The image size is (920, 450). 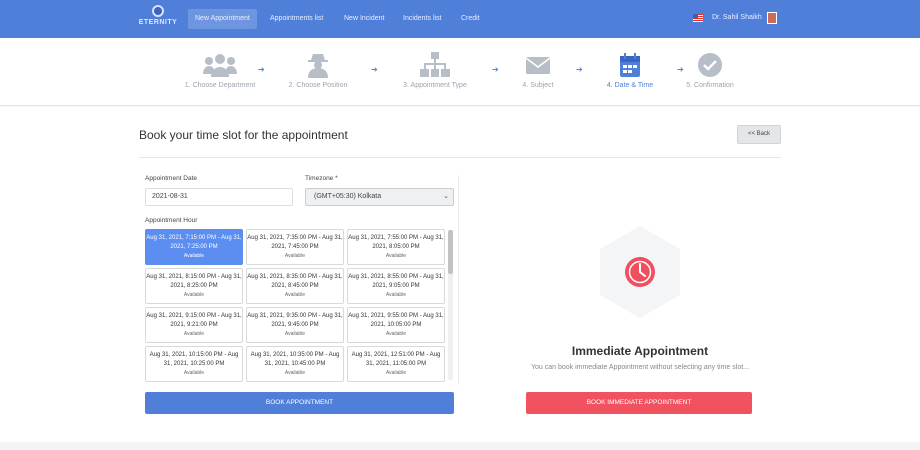 What do you see at coordinates (158, 11) in the screenshot?
I see `logo-icon` at bounding box center [158, 11].